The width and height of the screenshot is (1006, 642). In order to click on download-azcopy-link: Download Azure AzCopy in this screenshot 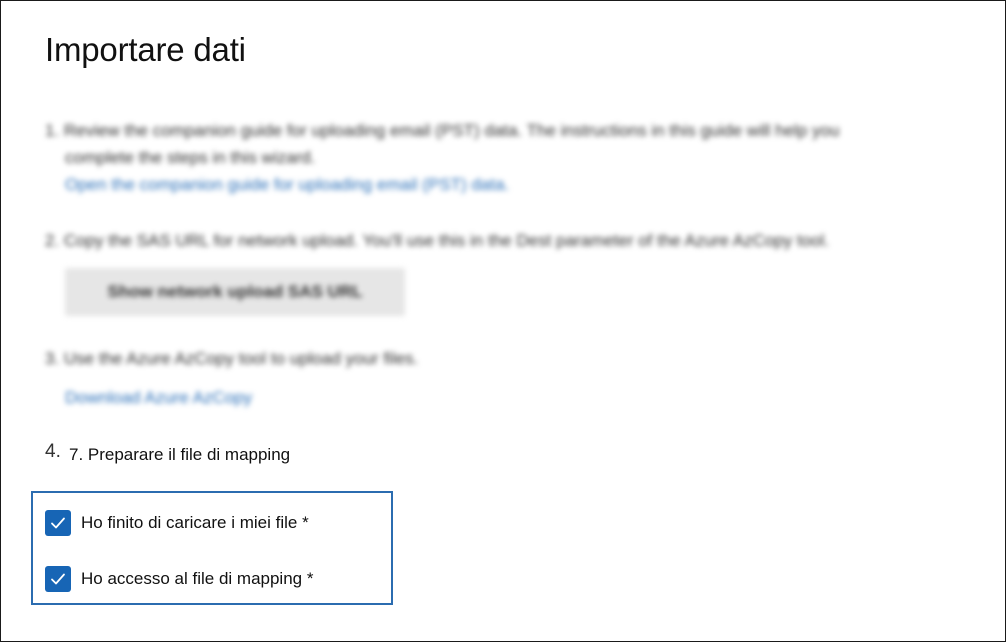, I will do `click(158, 397)`.